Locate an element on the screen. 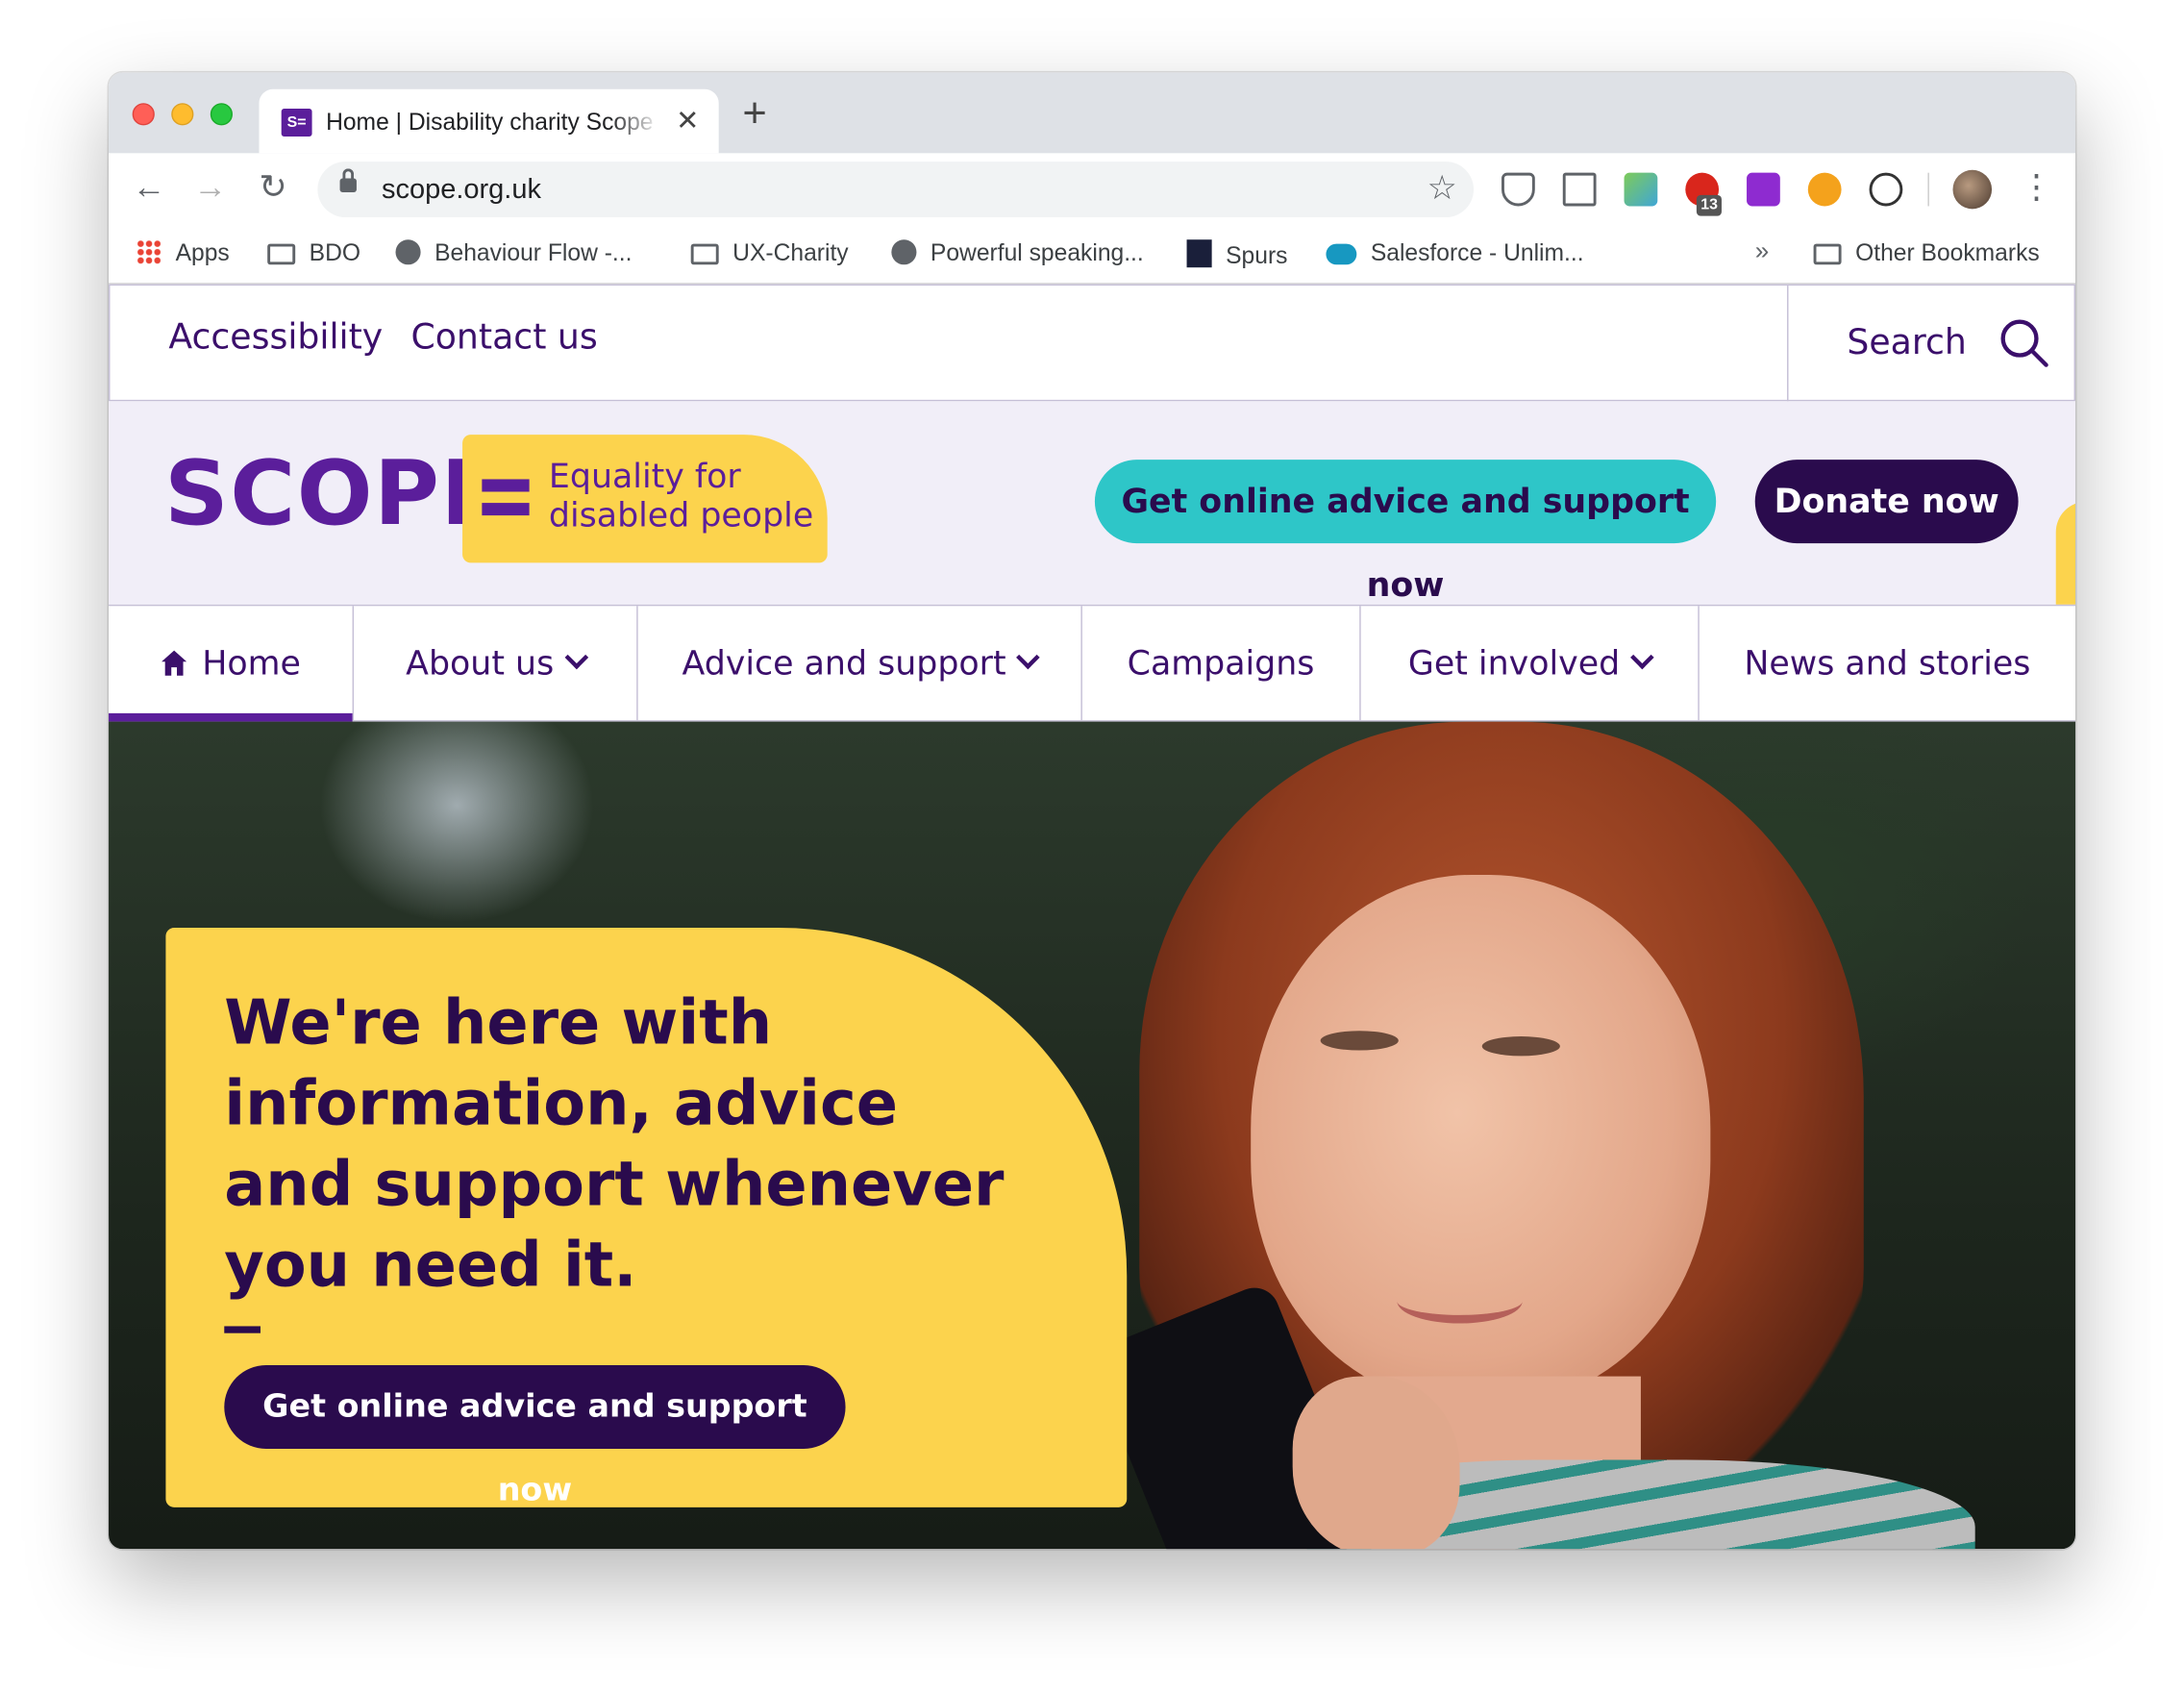 This screenshot has height=1693, width=2184. tab-strip: S= Home | Disability charity Scope ✕ + is located at coordinates (1093, 113).